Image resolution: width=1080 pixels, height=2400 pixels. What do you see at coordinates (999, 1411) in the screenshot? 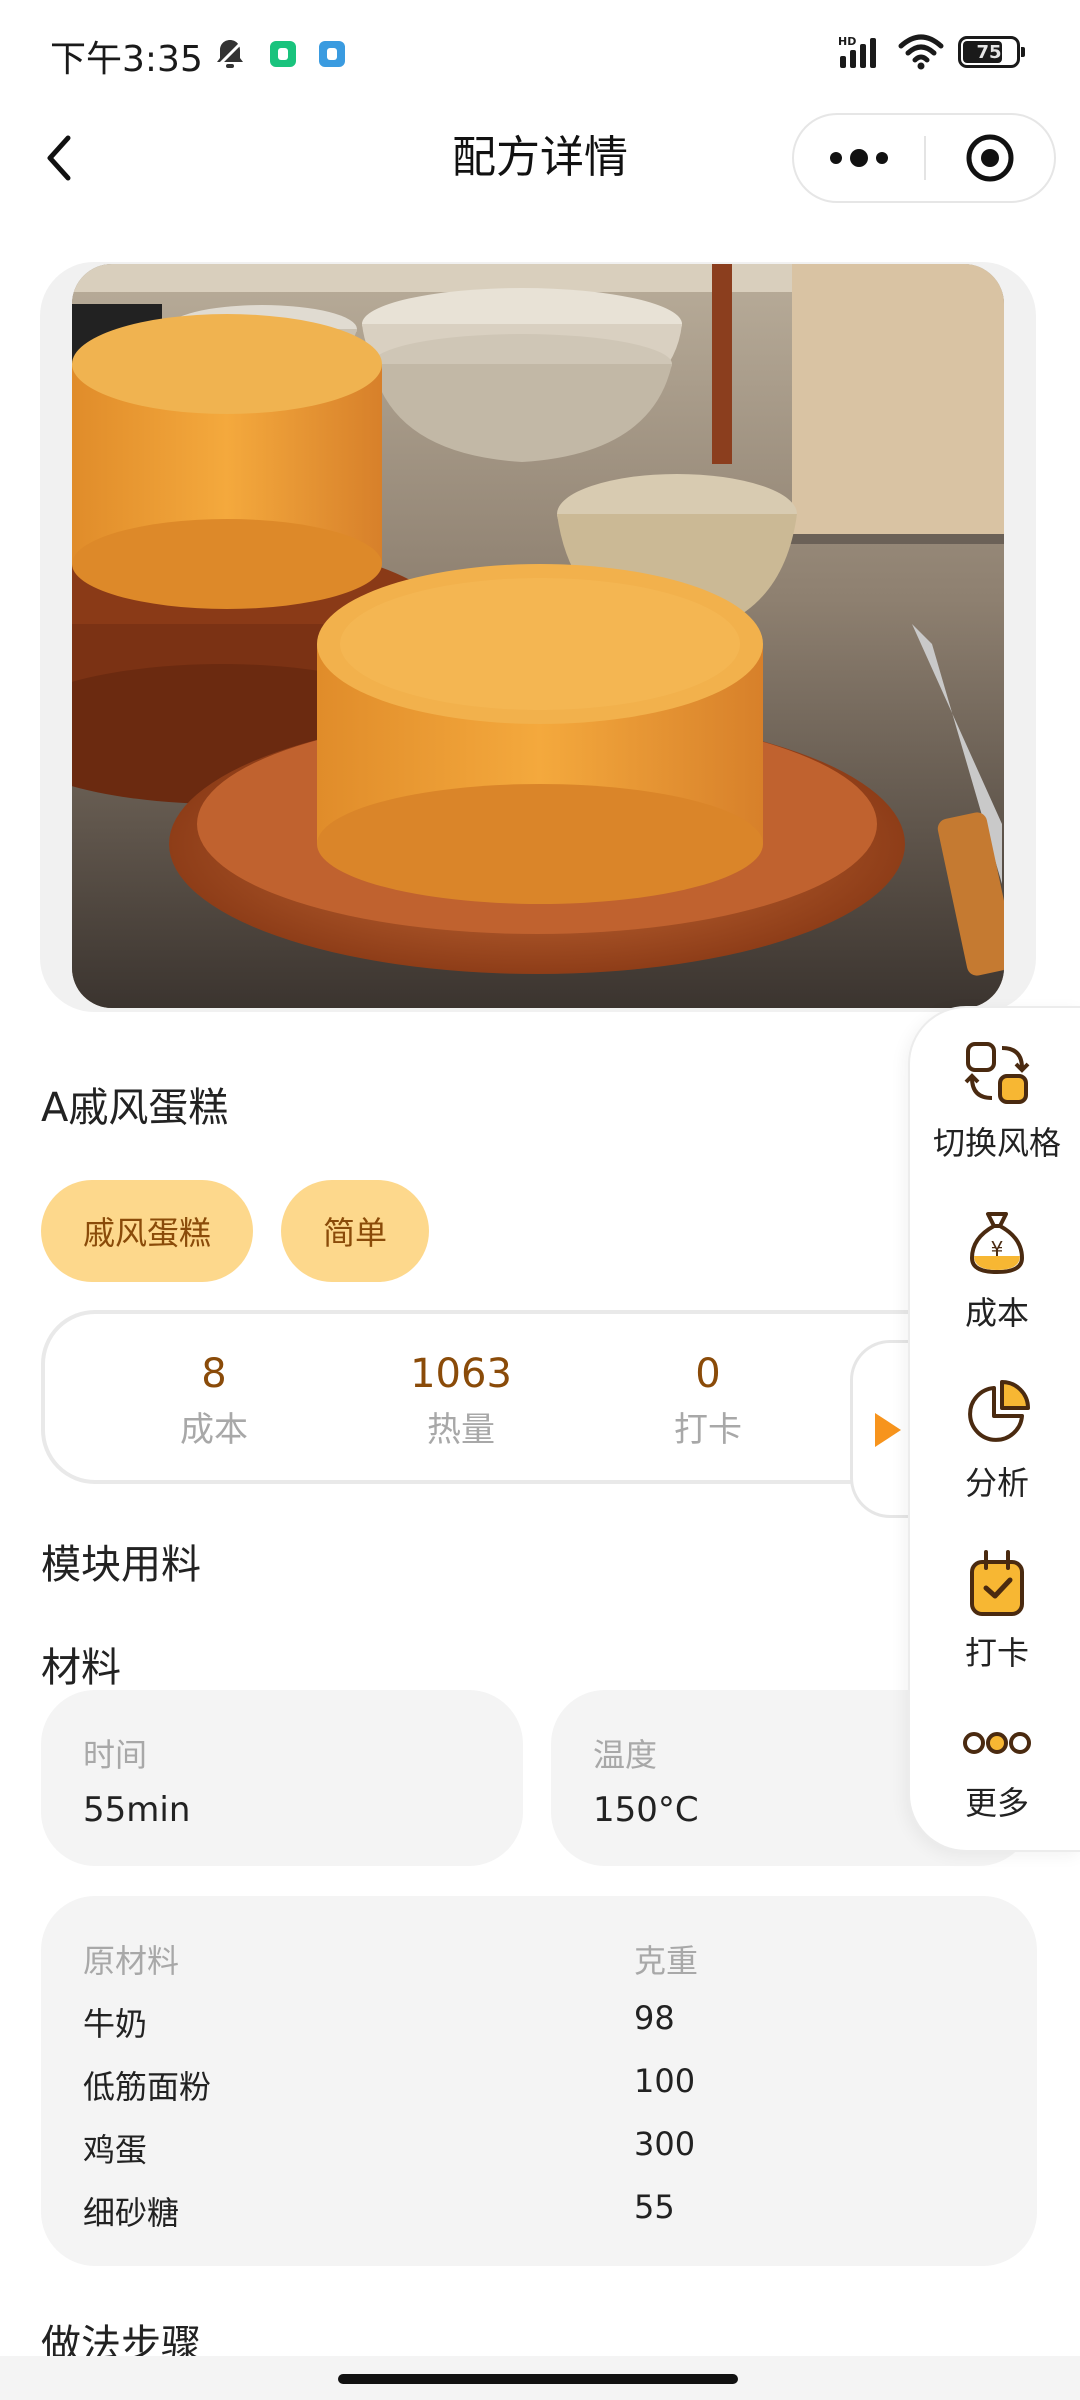
I see `pie-chart-icon` at bounding box center [999, 1411].